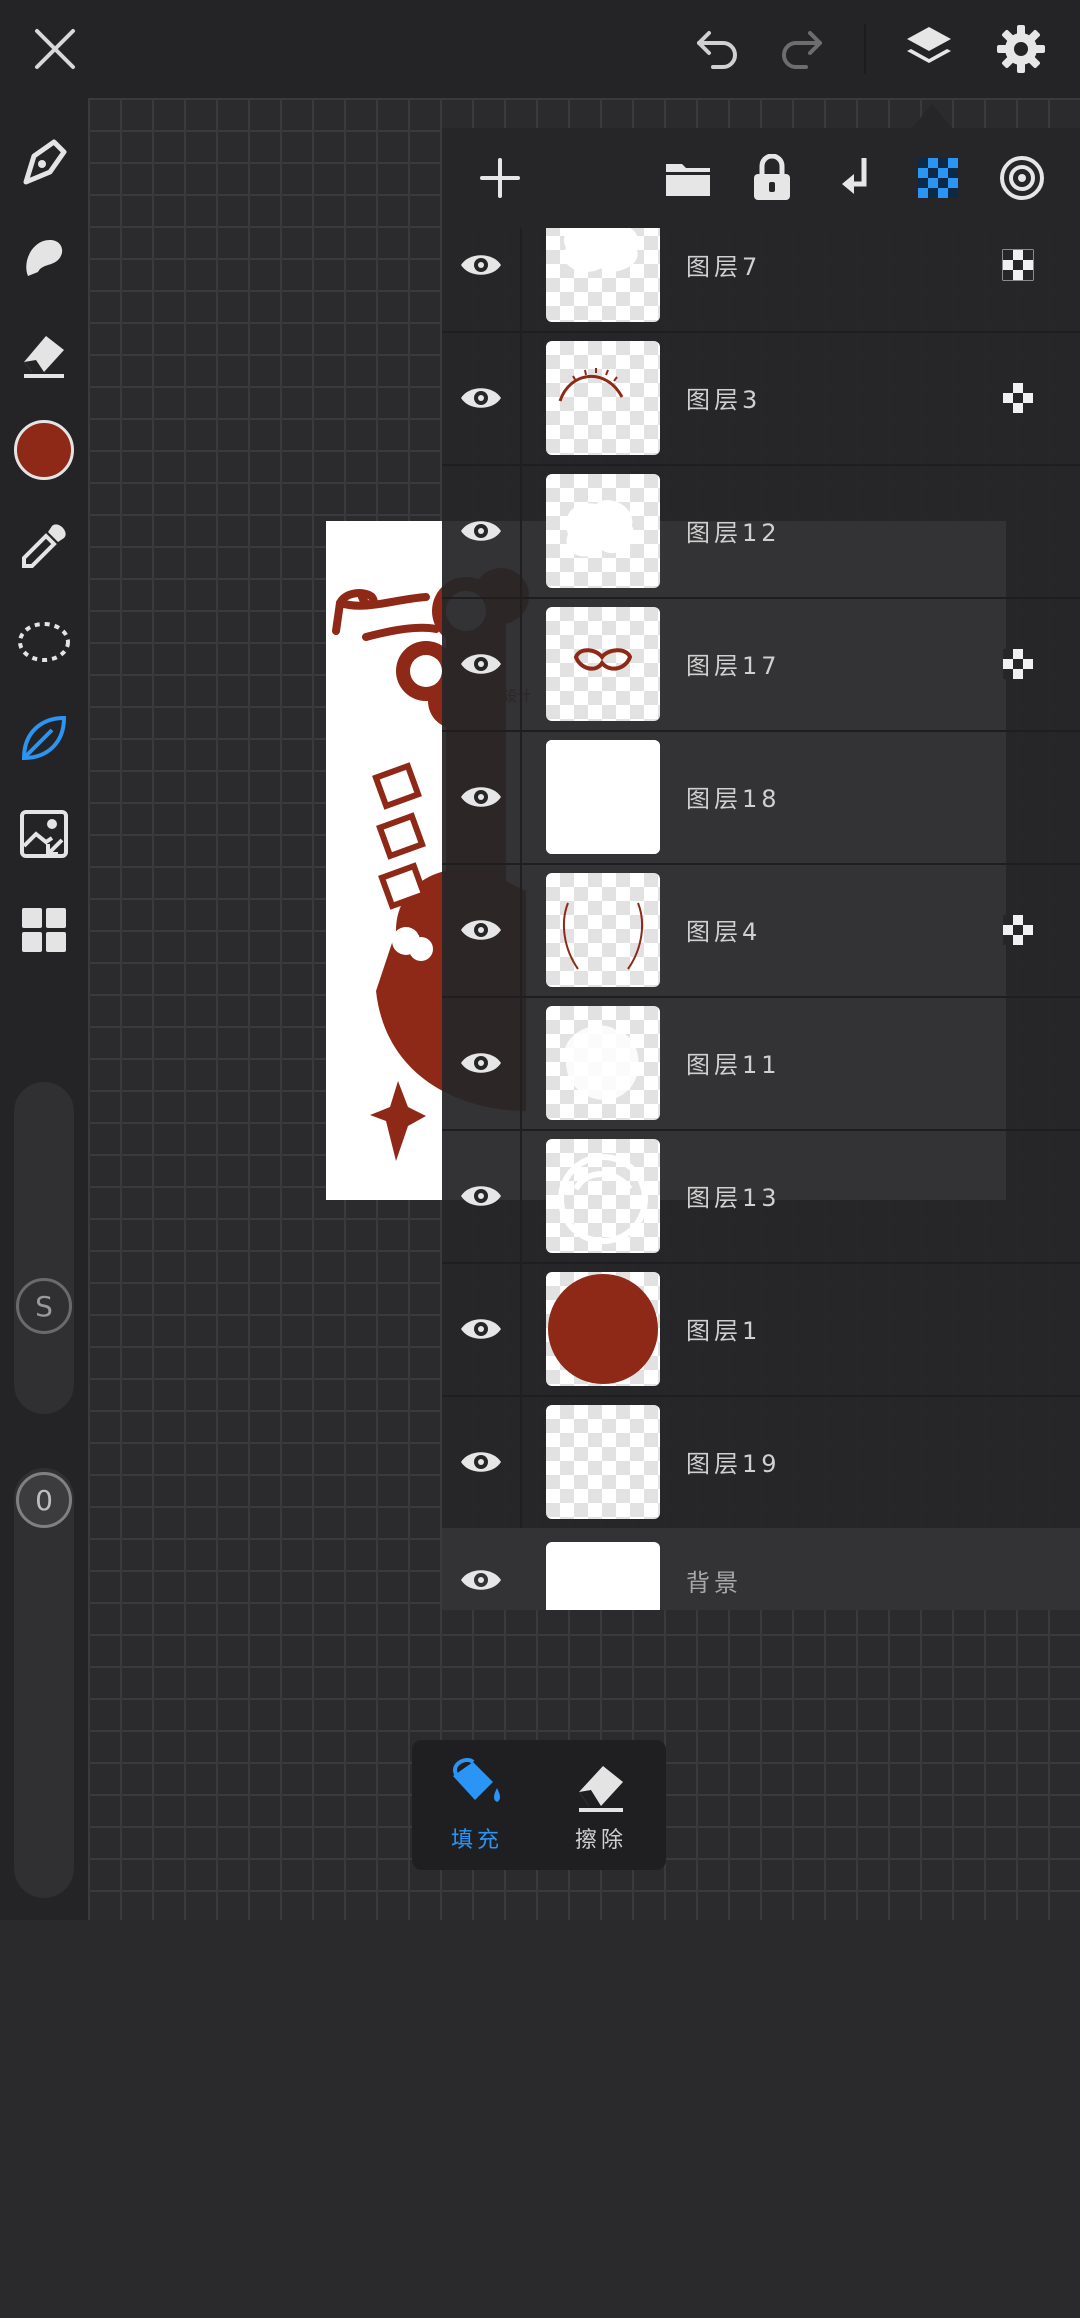 This screenshot has width=1080, height=2318. I want to click on layer-name: 图层17, so click(733, 666).